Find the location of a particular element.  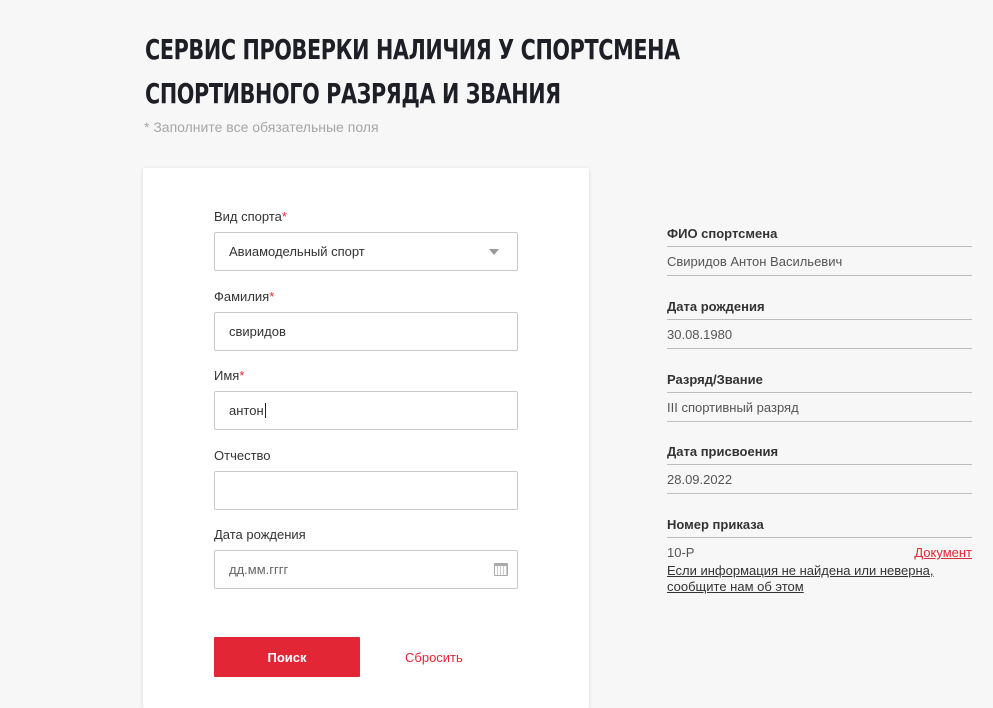

result-order-value: 10-Р is located at coordinates (681, 552).